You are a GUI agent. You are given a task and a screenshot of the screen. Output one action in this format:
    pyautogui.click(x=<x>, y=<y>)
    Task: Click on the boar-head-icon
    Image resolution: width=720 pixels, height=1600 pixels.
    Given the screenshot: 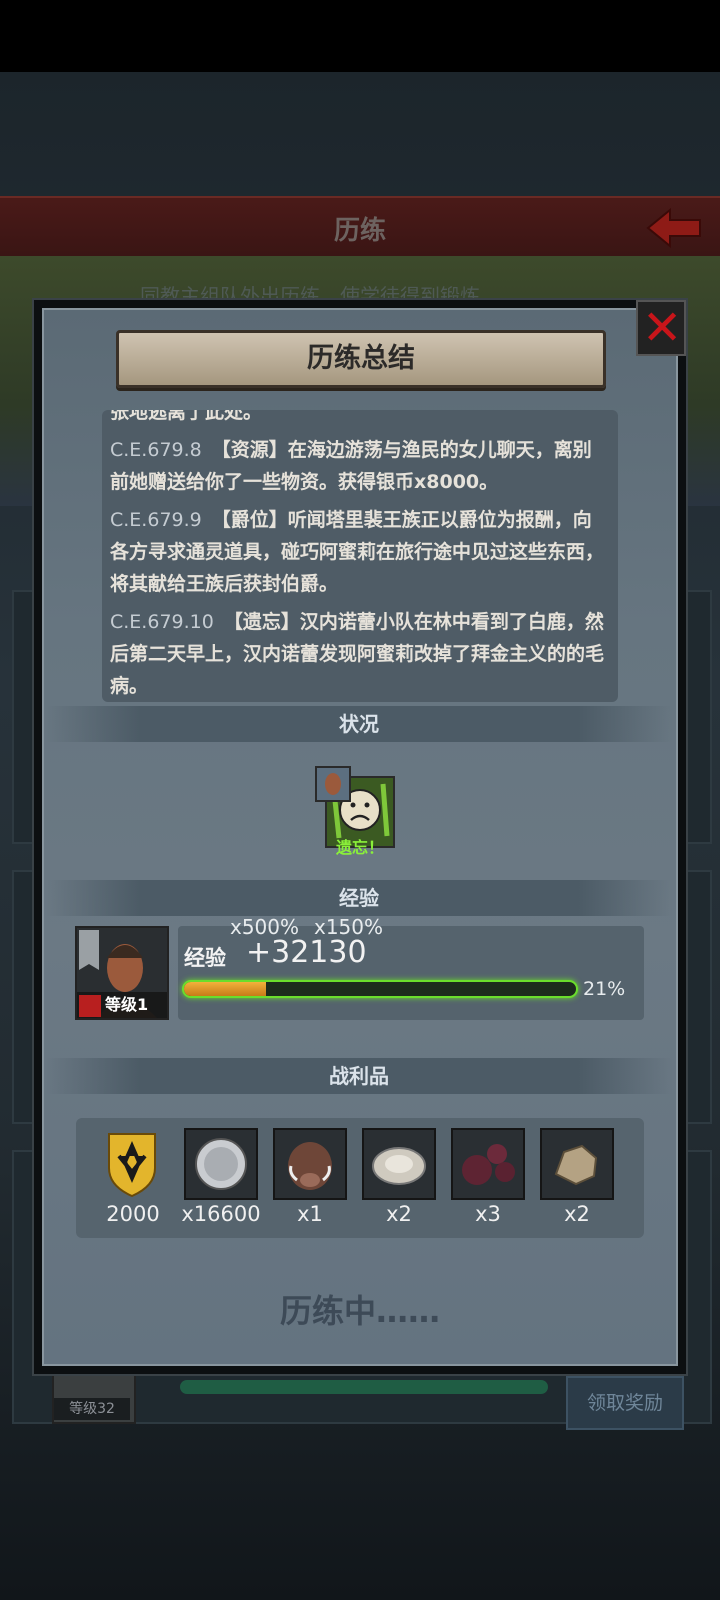 What is the action you would take?
    pyautogui.click(x=310, y=1164)
    